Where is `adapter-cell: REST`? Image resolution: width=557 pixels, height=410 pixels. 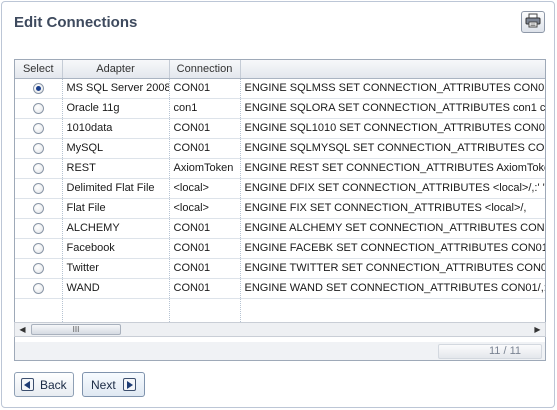 adapter-cell: REST is located at coordinates (116, 168).